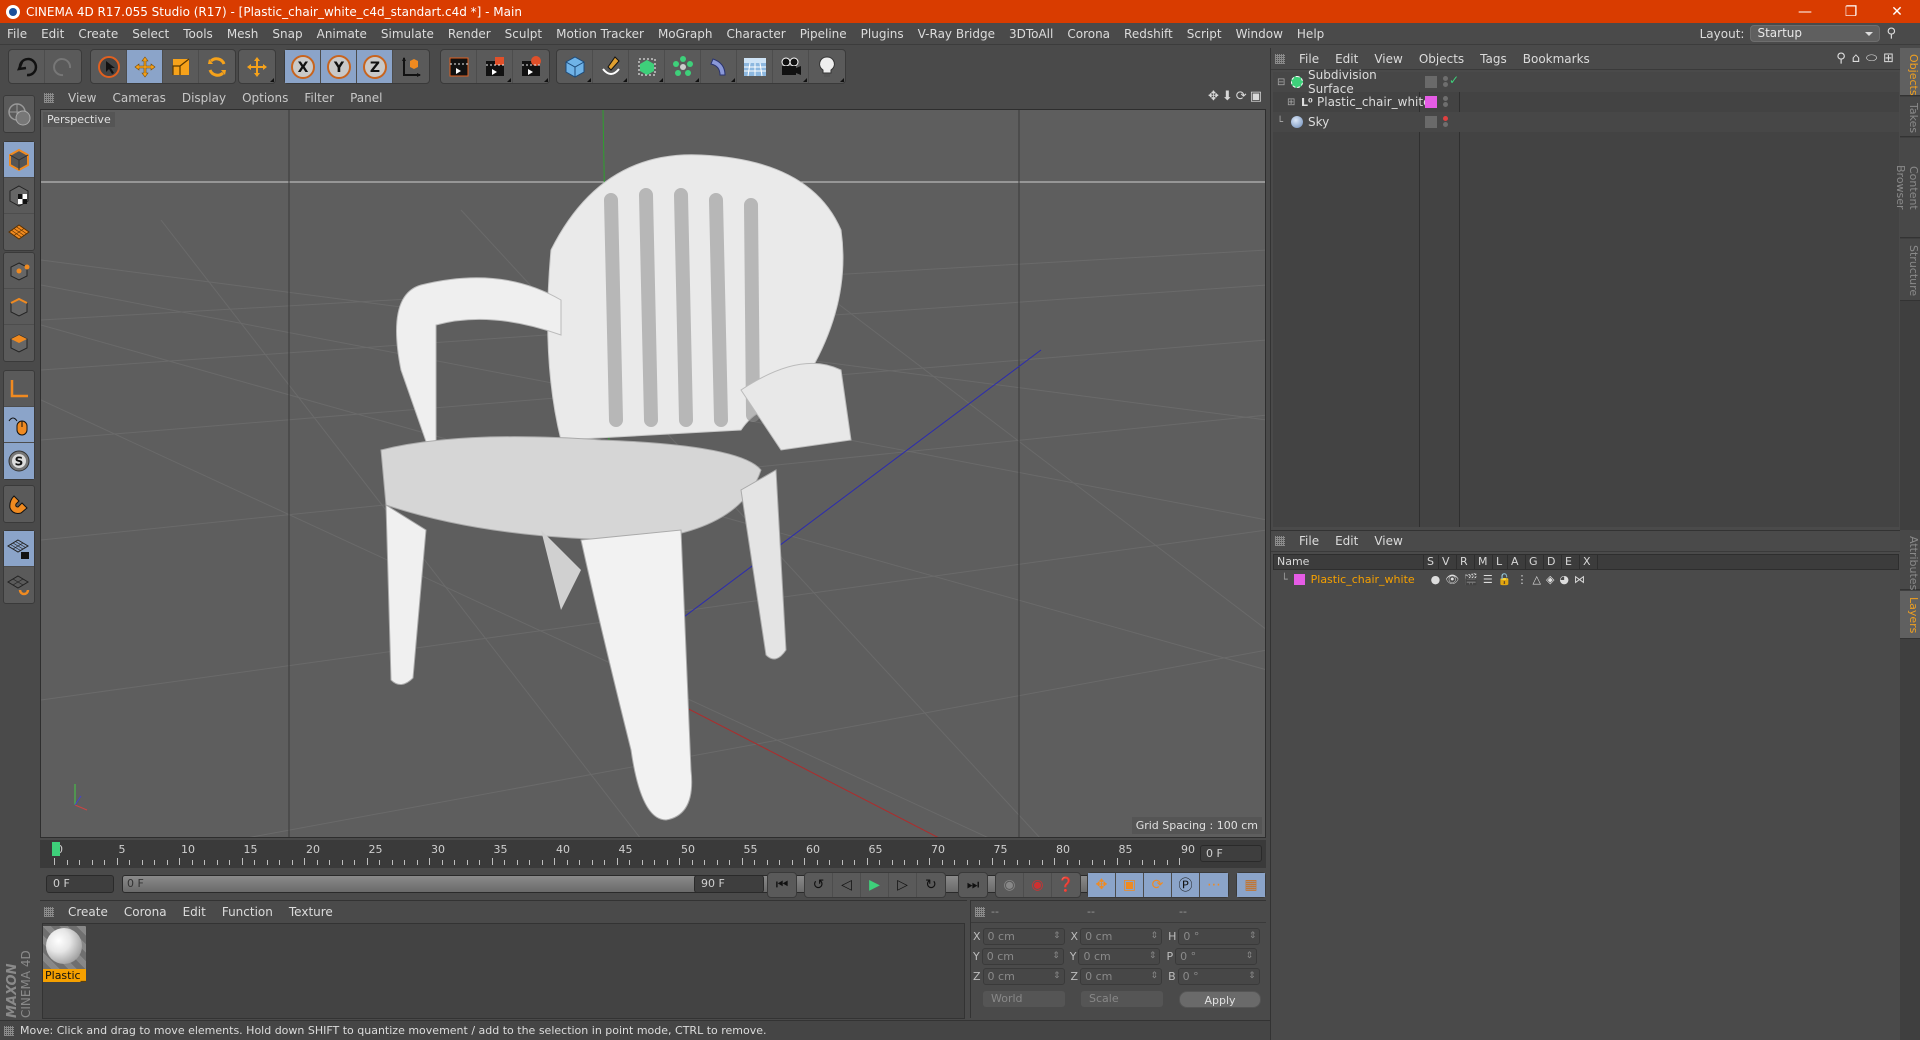  Describe the element at coordinates (1871, 58) in the screenshot. I see `filter-icon: ⬭` at that location.